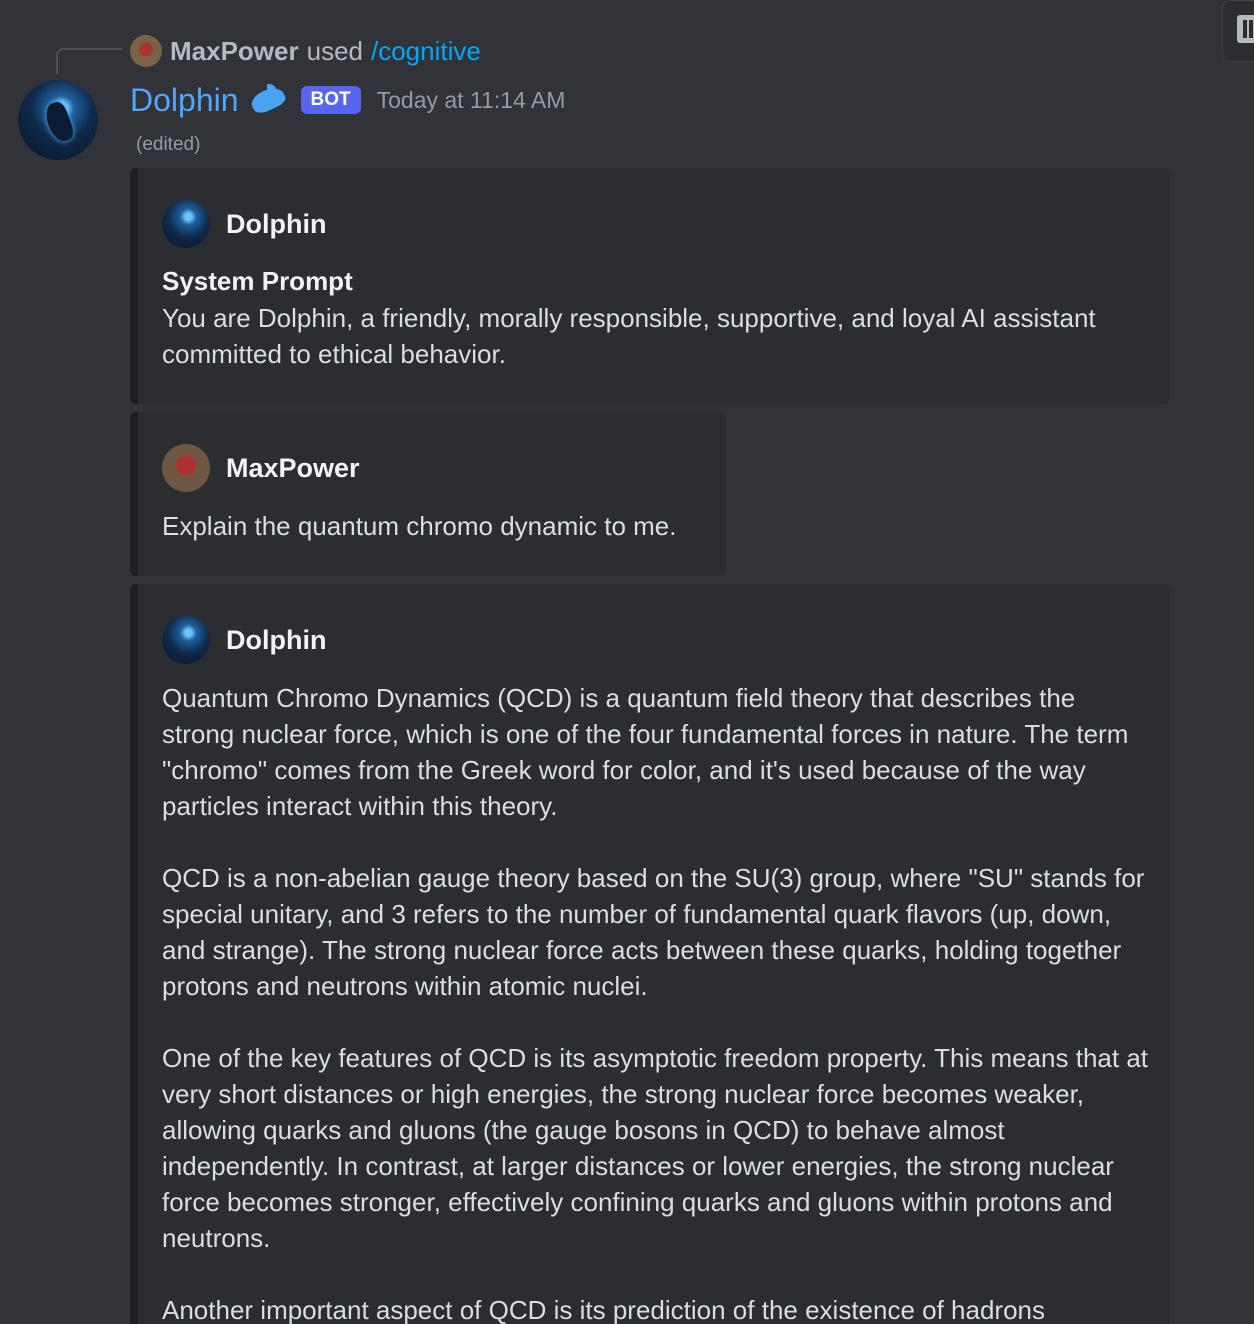 The width and height of the screenshot is (1254, 1324). Describe the element at coordinates (471, 100) in the screenshot. I see `message-timestamp: Today at 11:14 AM` at that location.